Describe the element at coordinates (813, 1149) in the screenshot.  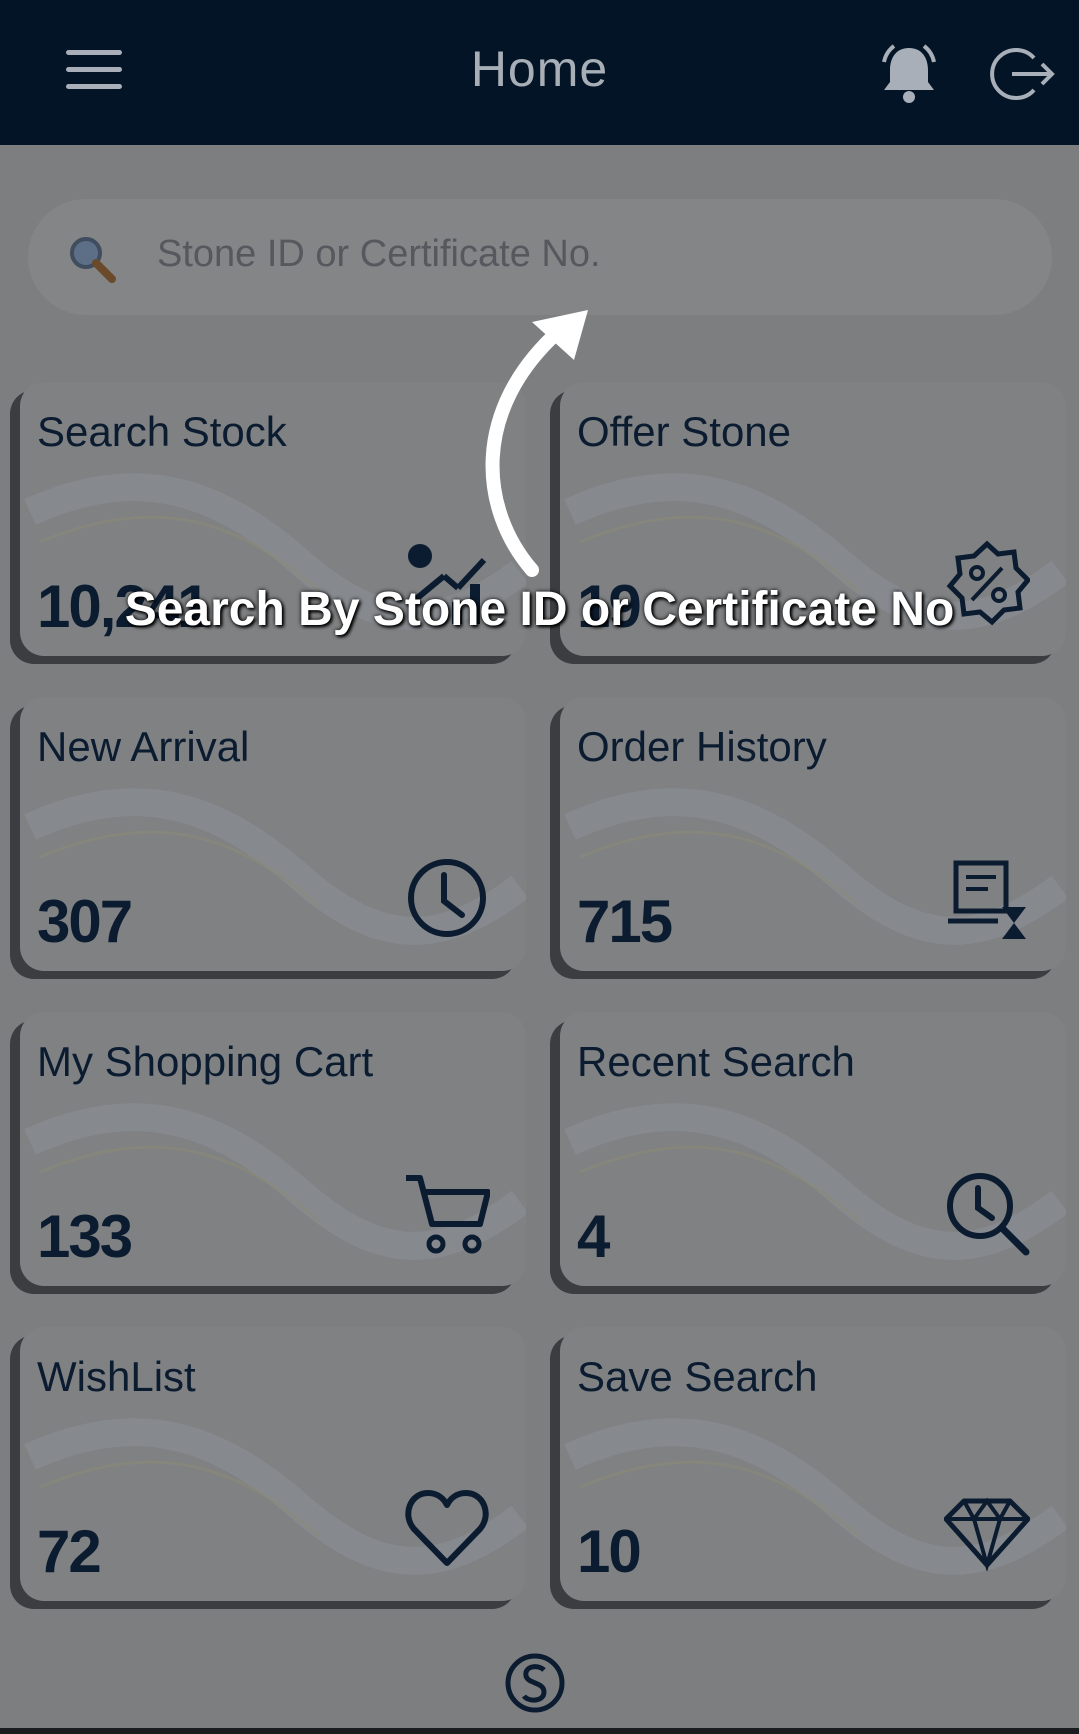
I see `tile-recent-search: Recent Search 4` at that location.